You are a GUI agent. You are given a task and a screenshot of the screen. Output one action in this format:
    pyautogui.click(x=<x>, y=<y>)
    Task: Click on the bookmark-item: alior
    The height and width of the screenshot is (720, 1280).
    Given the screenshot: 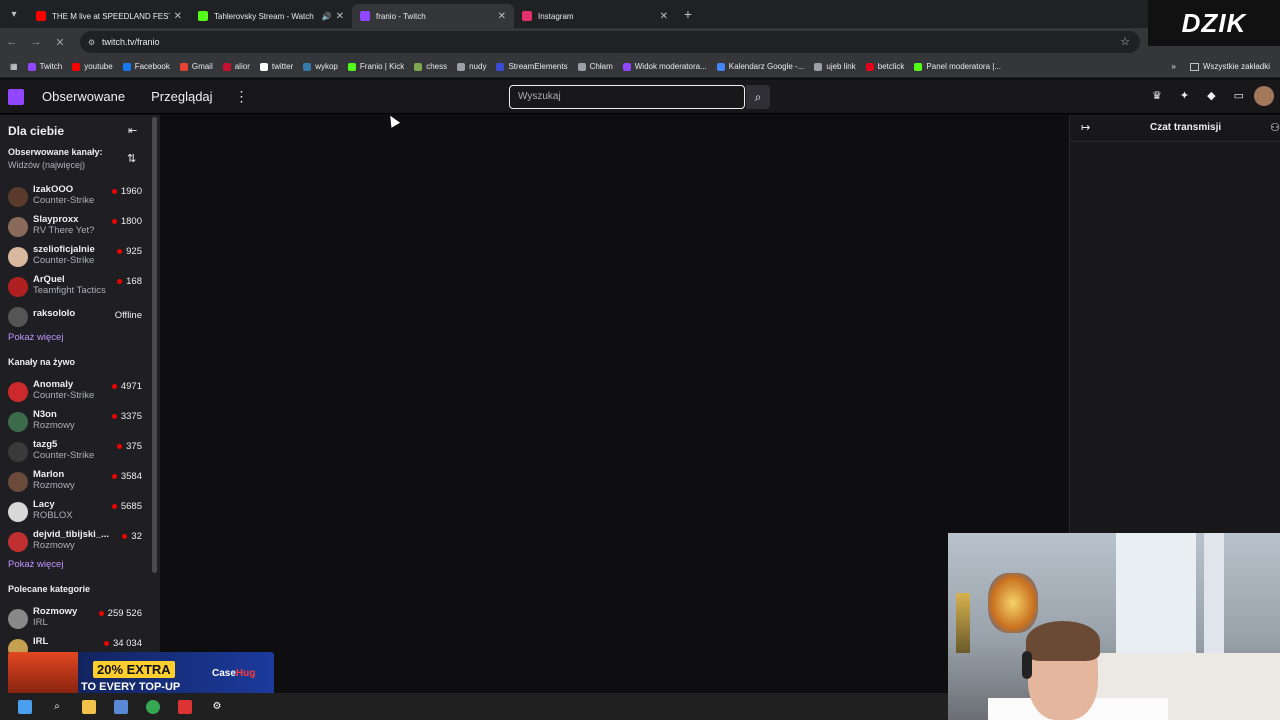 What is the action you would take?
    pyautogui.click(x=236, y=66)
    